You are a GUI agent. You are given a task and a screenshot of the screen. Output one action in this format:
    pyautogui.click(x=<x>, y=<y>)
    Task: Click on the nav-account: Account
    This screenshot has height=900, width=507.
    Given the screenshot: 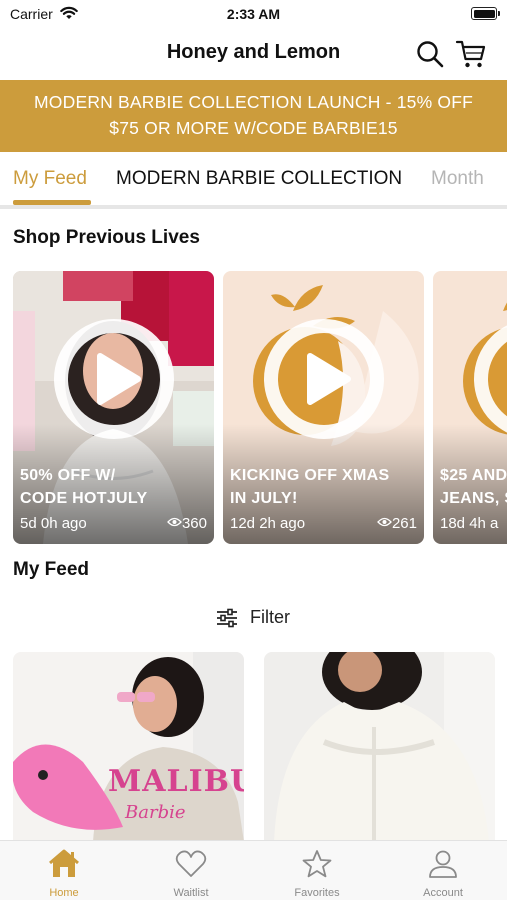 What is the action you would take?
    pyautogui.click(x=443, y=874)
    